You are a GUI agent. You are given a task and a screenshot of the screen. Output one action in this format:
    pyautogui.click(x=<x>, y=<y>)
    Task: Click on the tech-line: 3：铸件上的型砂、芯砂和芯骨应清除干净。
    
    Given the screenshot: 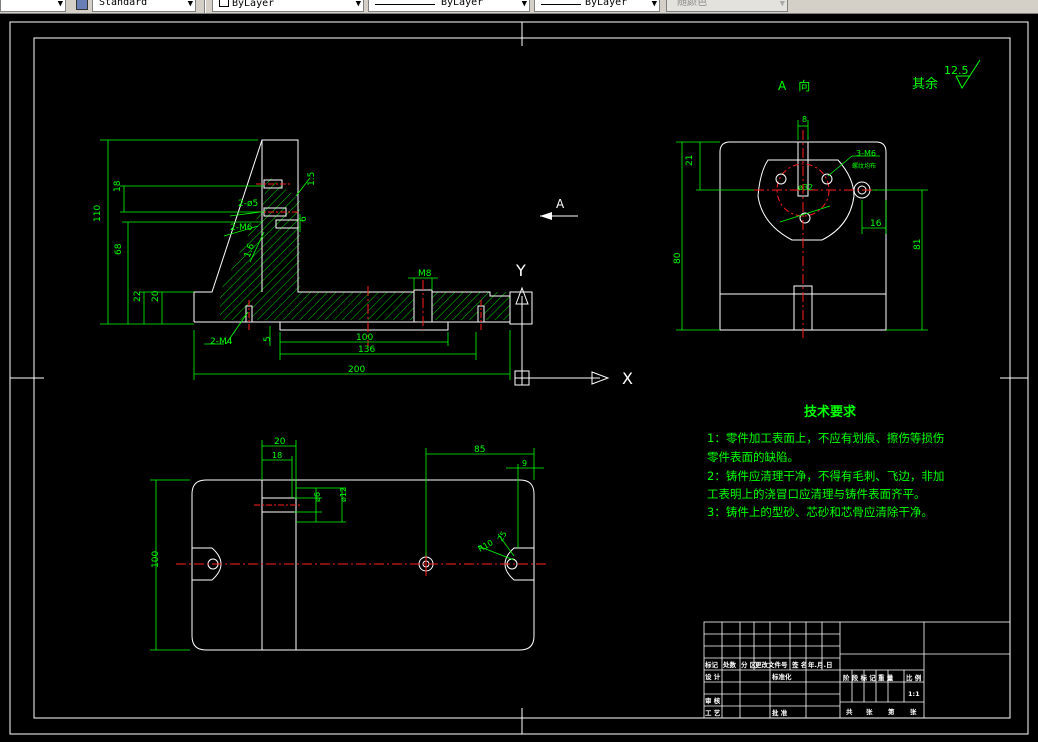 What is the action you would take?
    pyautogui.click(x=820, y=512)
    